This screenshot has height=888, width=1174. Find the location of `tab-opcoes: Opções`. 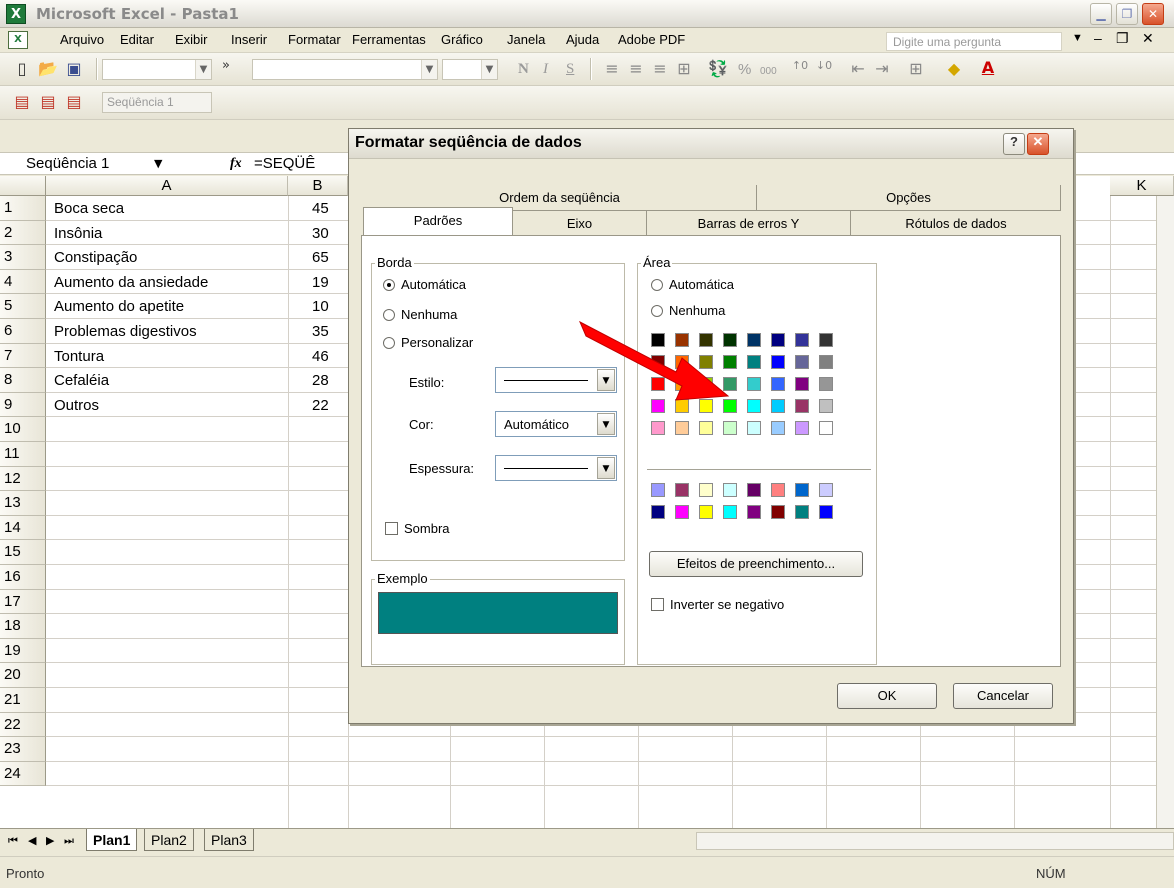

tab-opcoes: Opções is located at coordinates (909, 198).